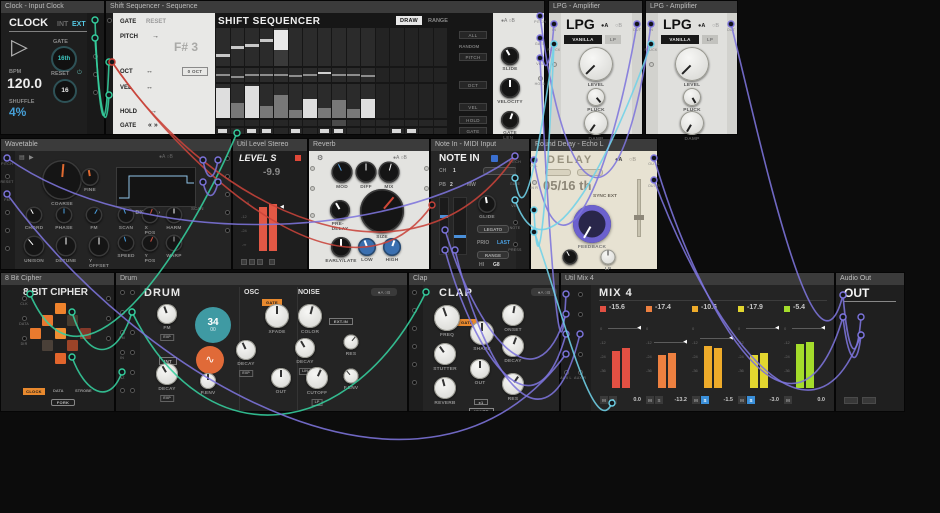  I want to click on strobe-mode-label: STROBE, so click(83, 390).